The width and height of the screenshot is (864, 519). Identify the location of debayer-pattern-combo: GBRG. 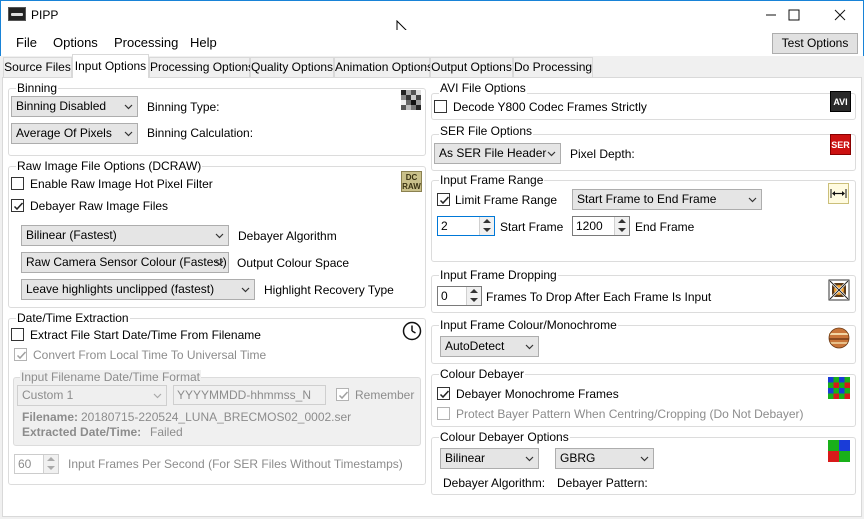
(604, 458).